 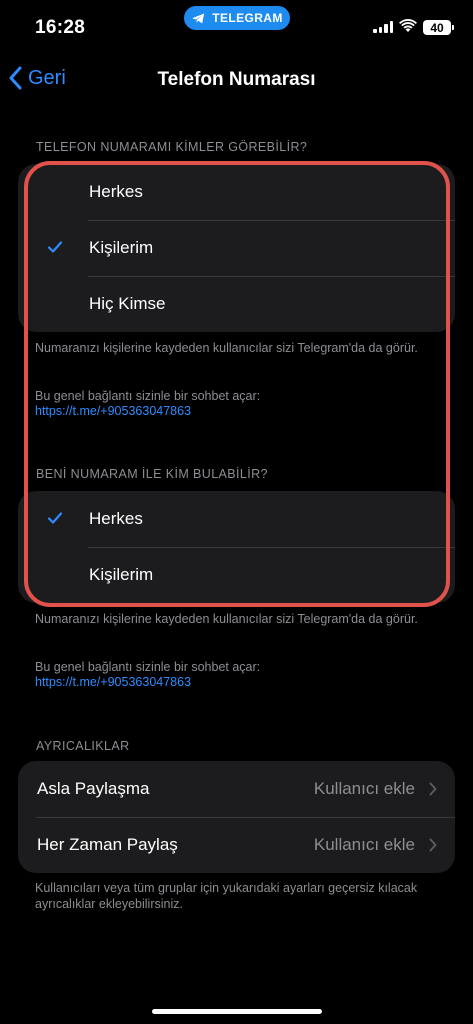 I want to click on row-label: Her Zaman Paylaş, so click(x=107, y=844).